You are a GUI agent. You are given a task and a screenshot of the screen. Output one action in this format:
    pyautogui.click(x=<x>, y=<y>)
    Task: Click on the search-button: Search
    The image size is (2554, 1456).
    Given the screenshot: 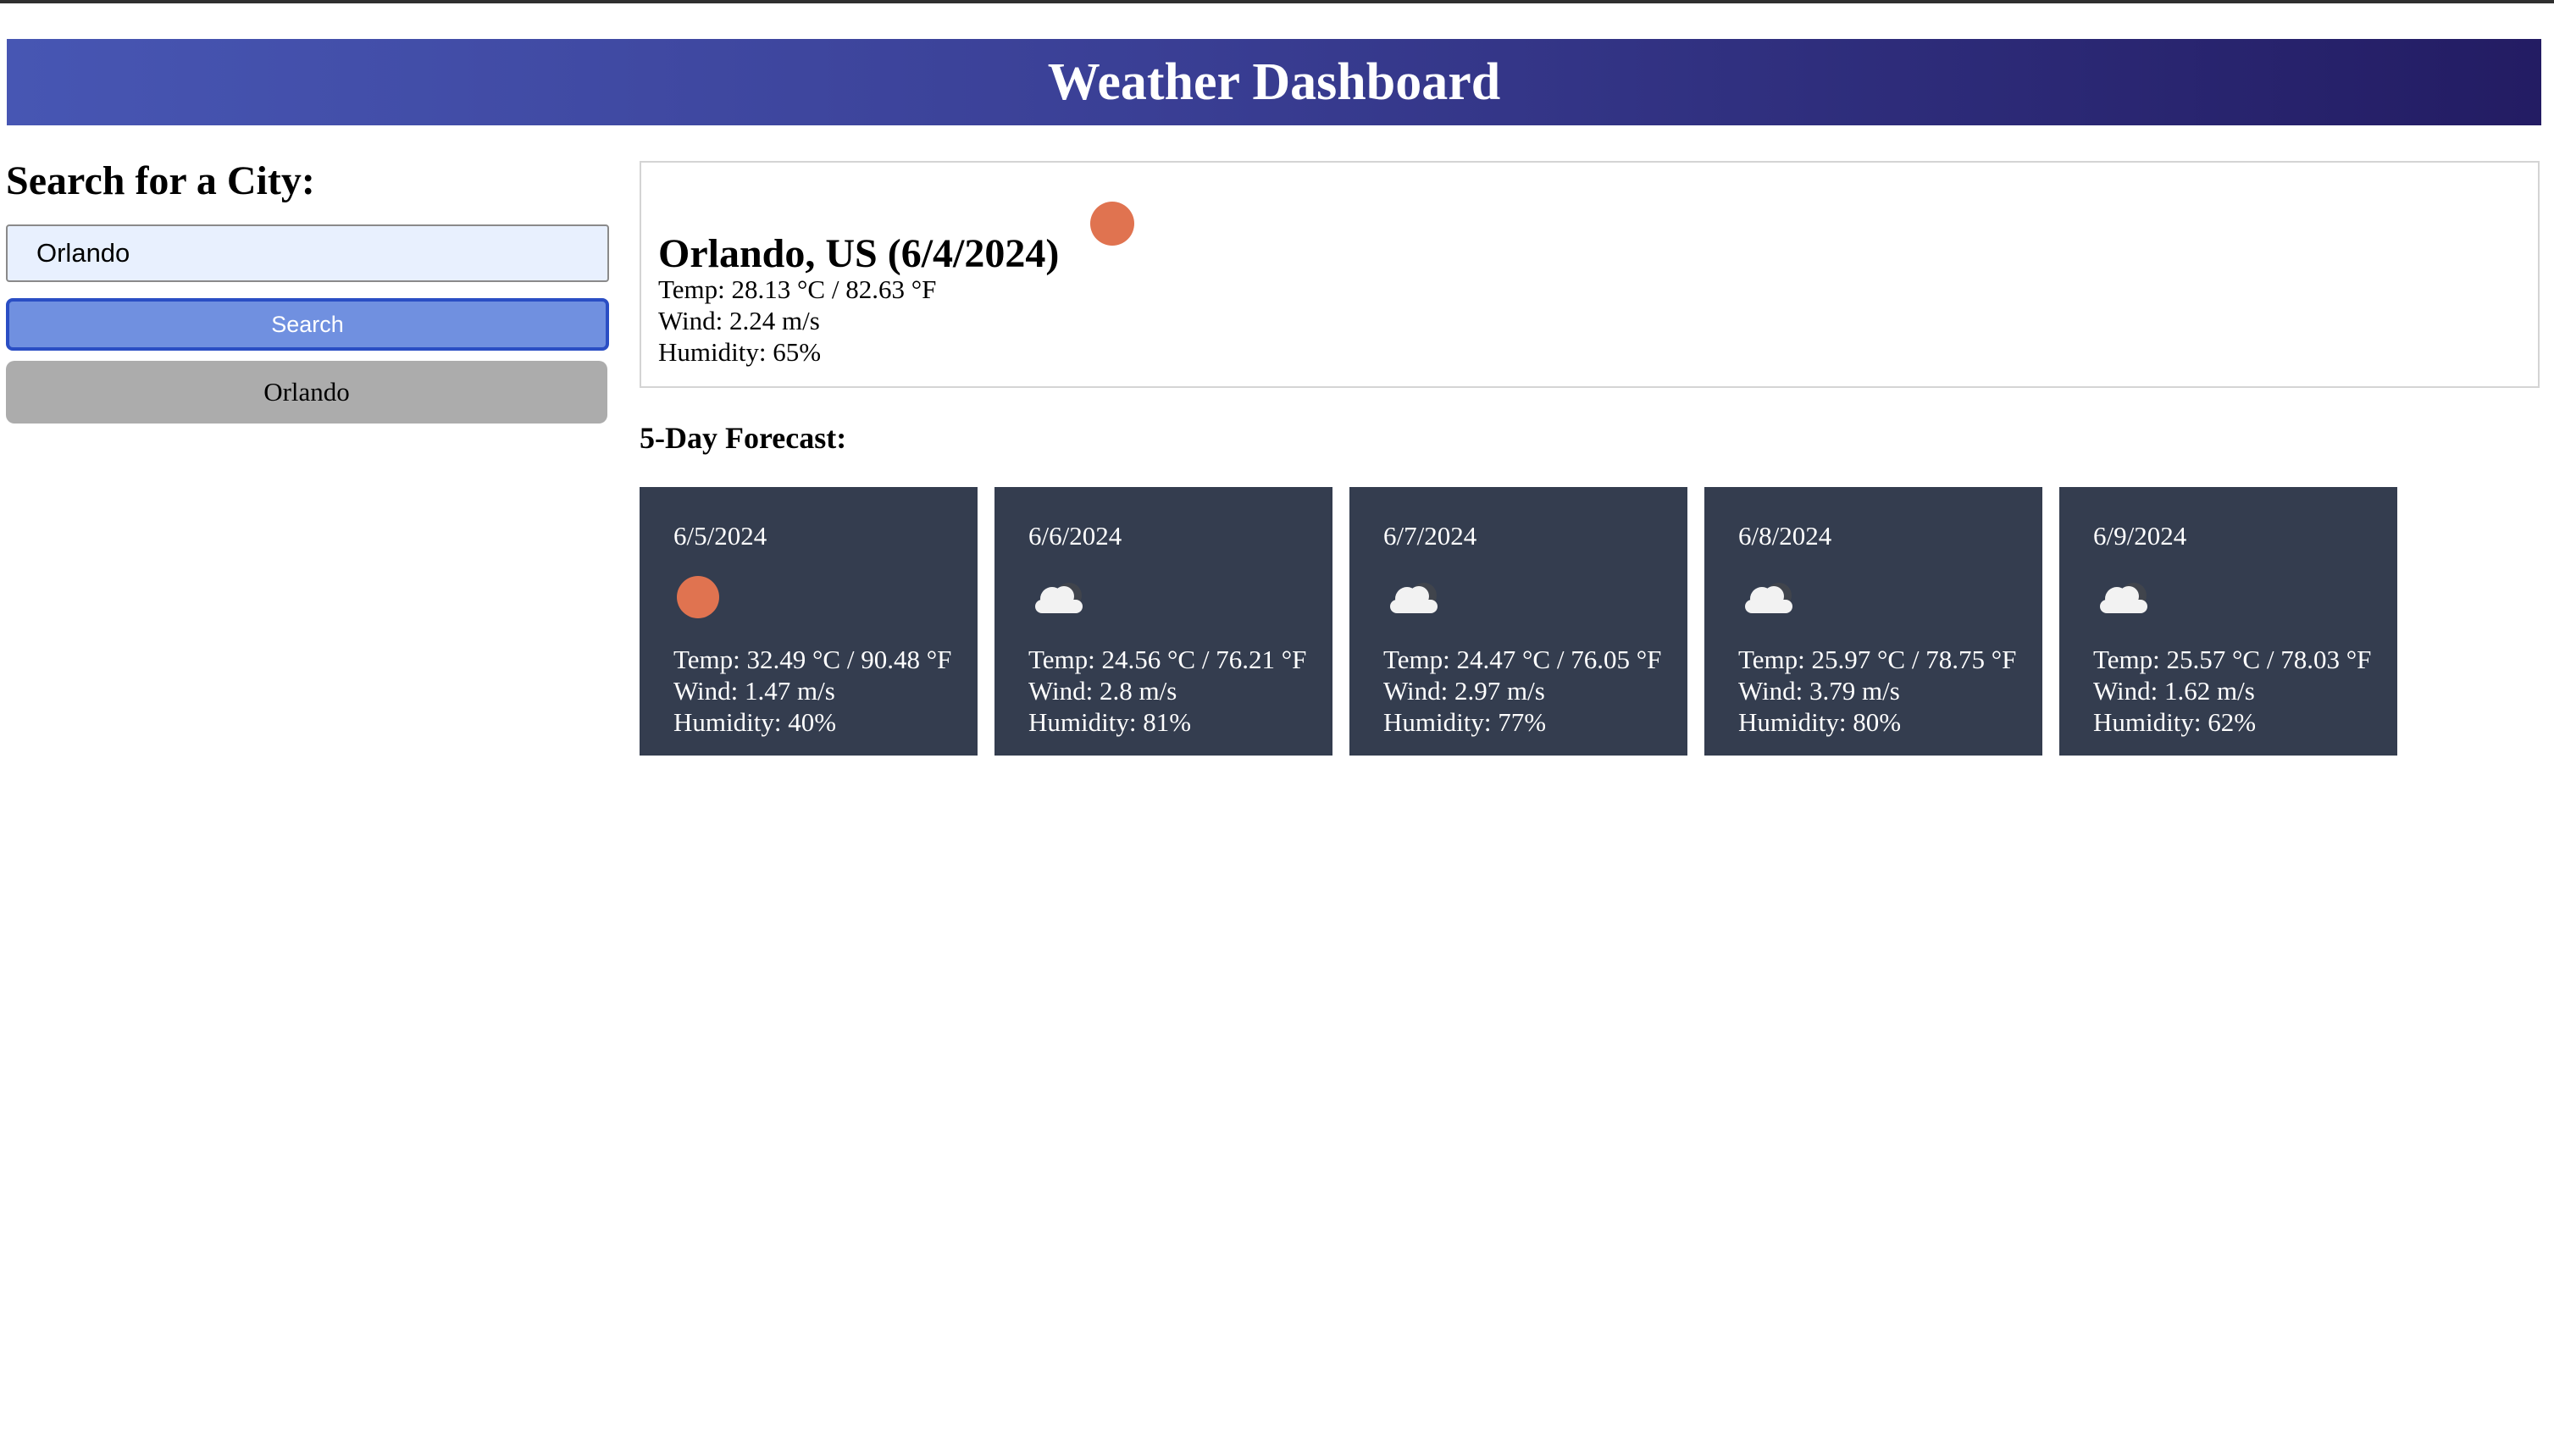 What is the action you would take?
    pyautogui.click(x=307, y=325)
    